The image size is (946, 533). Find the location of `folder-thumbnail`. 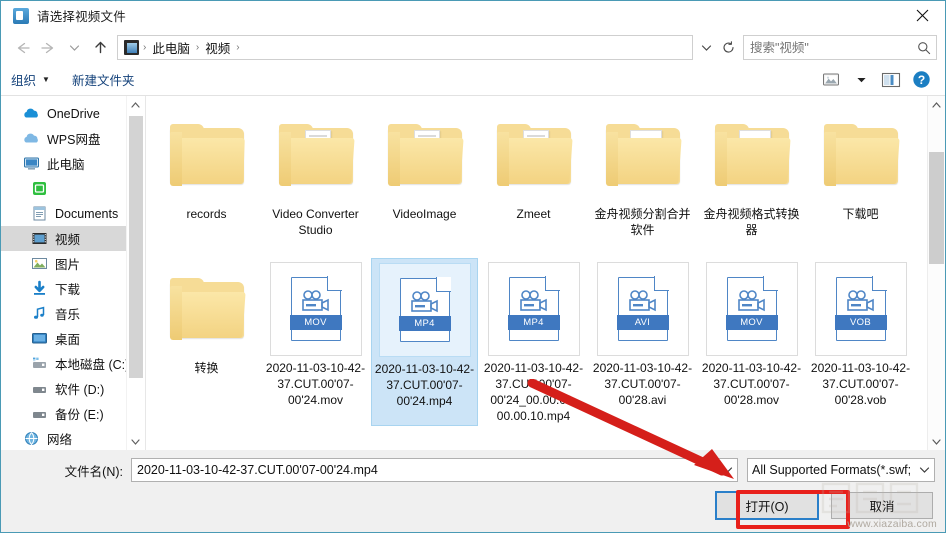

folder-thumbnail is located at coordinates (316, 155).